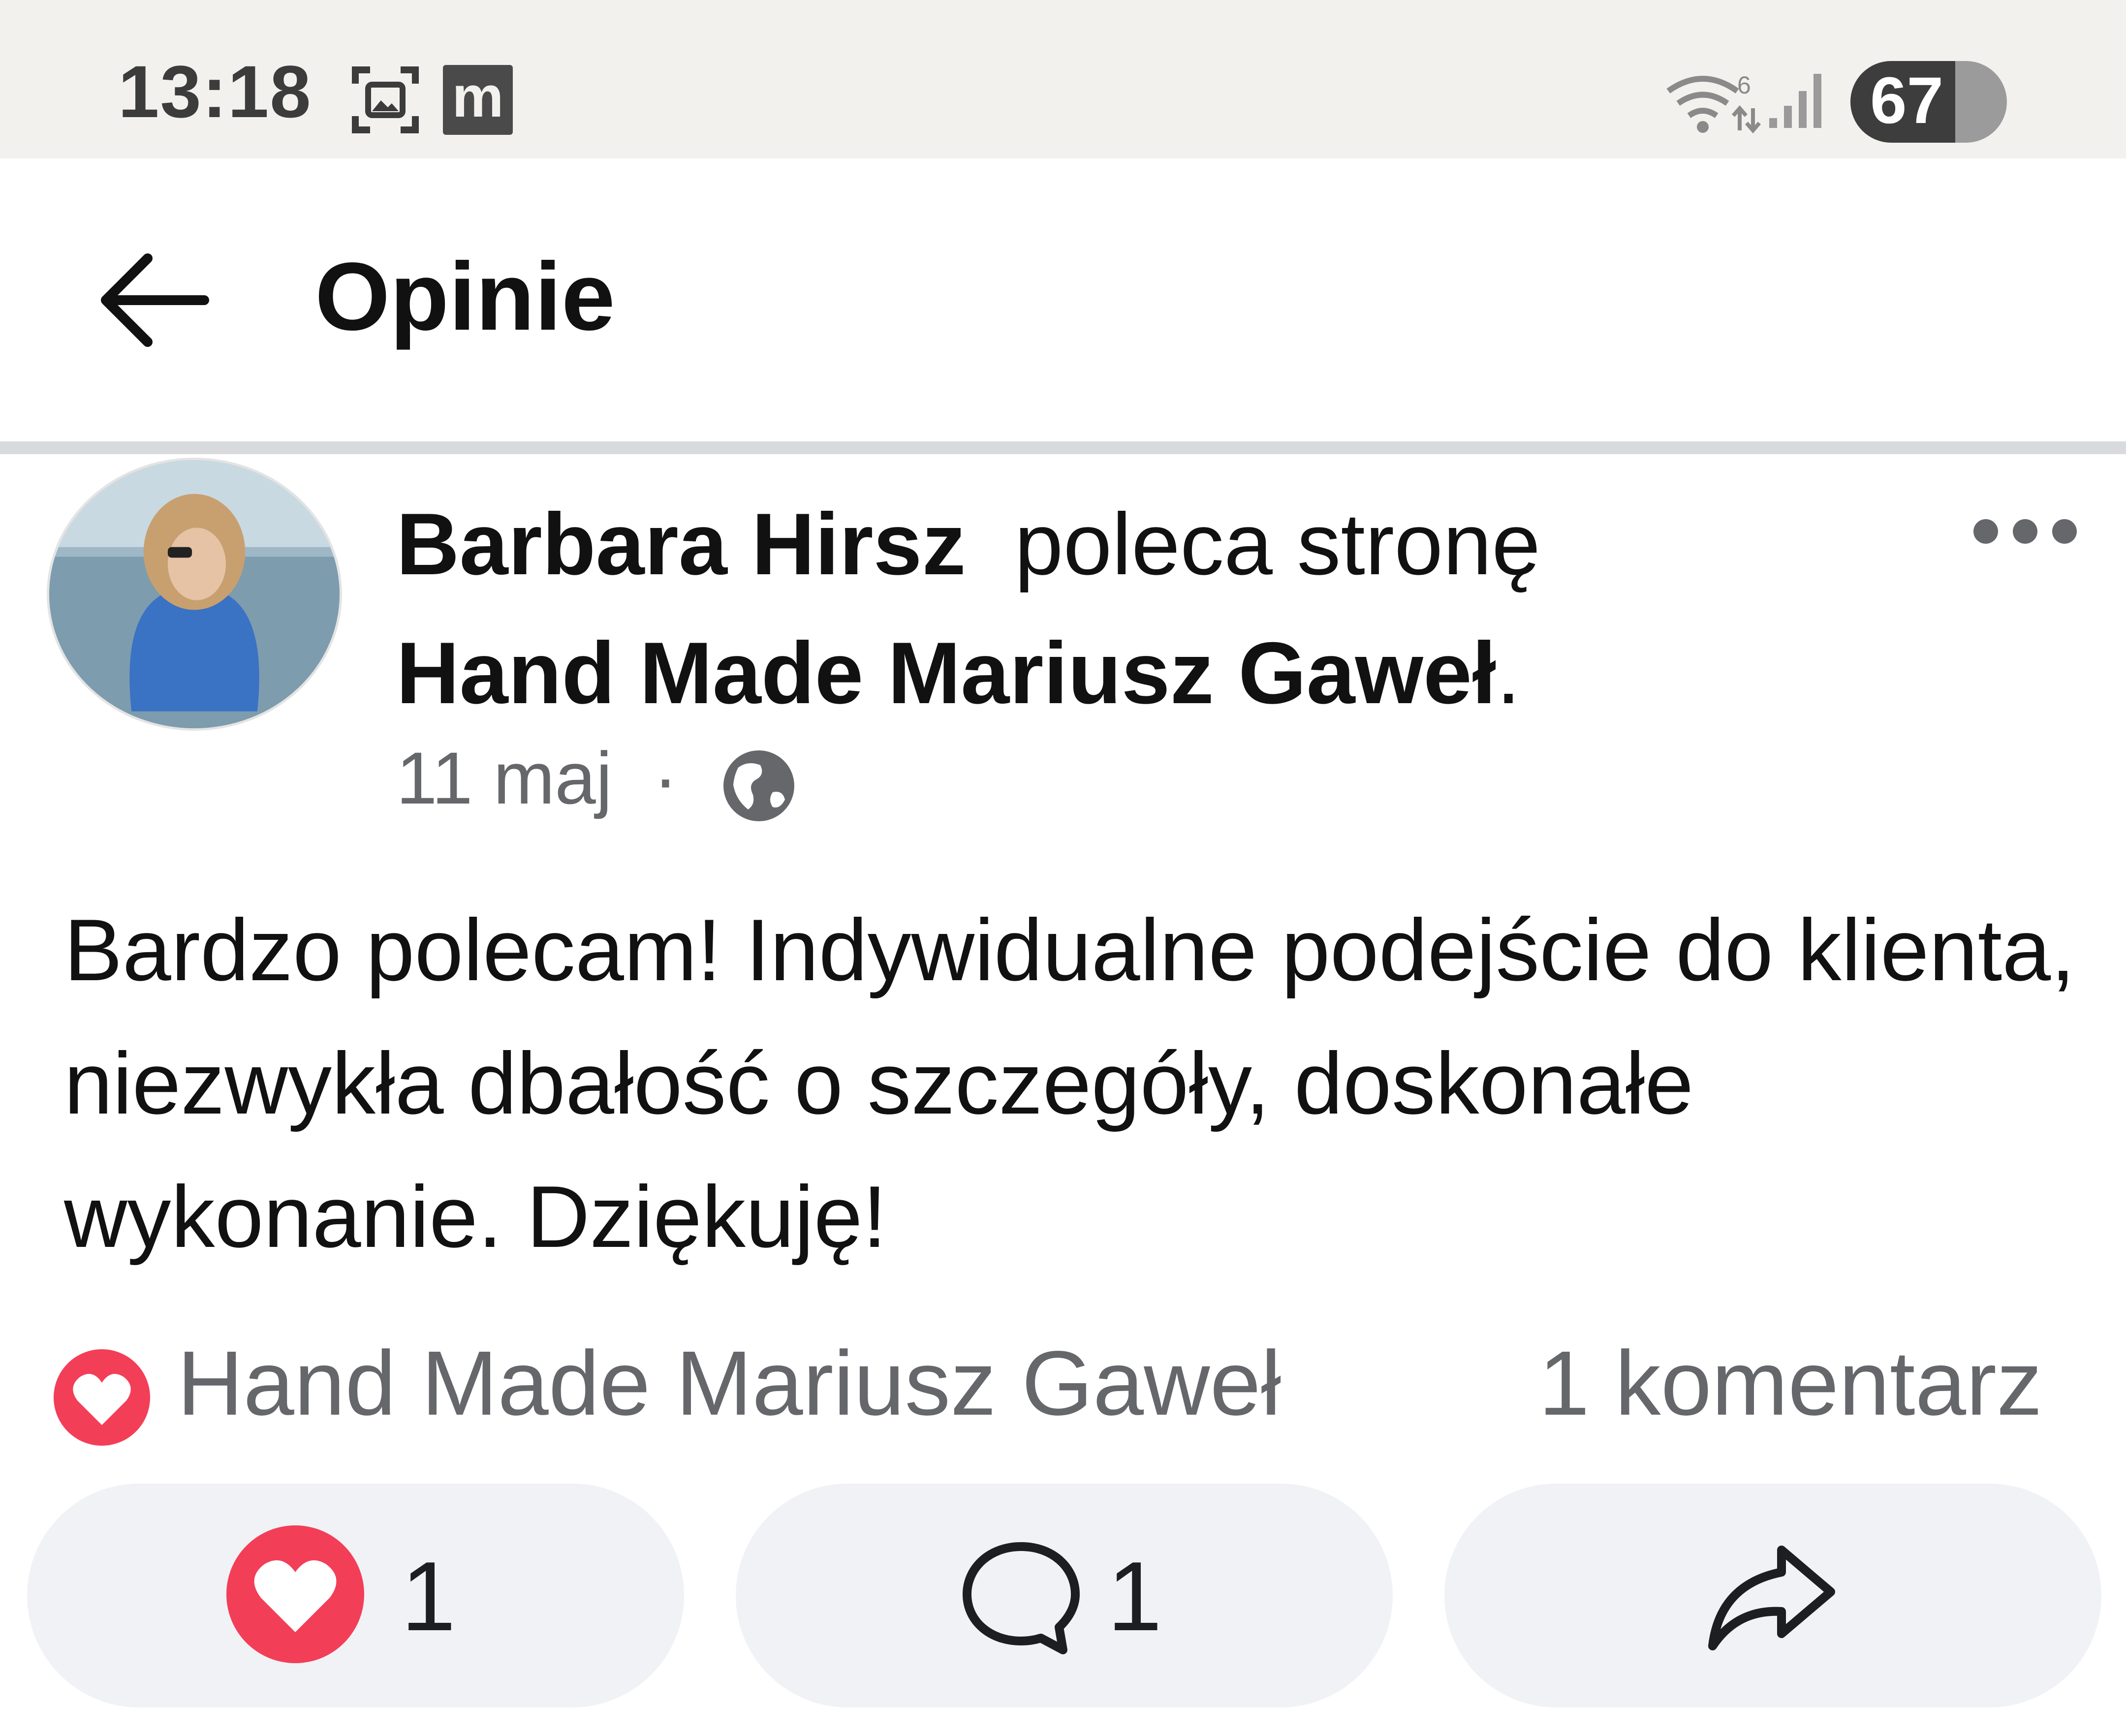 The image size is (2126, 1736). I want to click on share-icon, so click(1771, 1598).